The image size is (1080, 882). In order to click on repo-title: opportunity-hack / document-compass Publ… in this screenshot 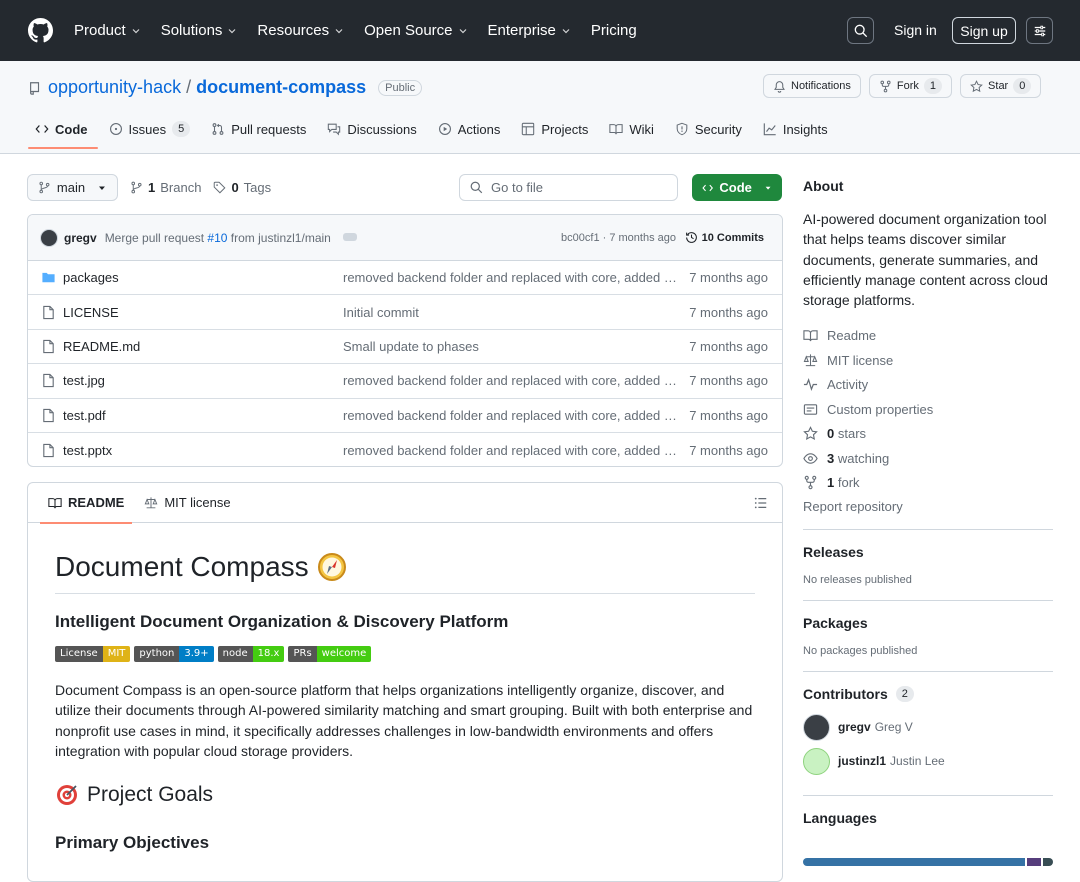, I will do `click(225, 87)`.